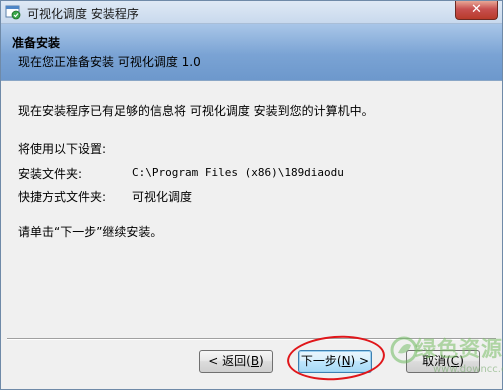 This screenshot has width=503, height=390. Describe the element at coordinates (13, 12) in the screenshot. I see `installer-app-icon` at that location.